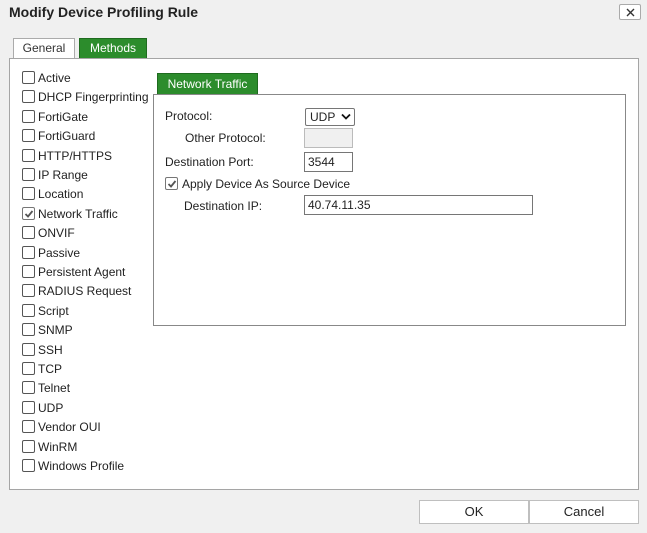 The width and height of the screenshot is (647, 533). Describe the element at coordinates (225, 138) in the screenshot. I see `other-protocol-label: Other Protocol:` at that location.